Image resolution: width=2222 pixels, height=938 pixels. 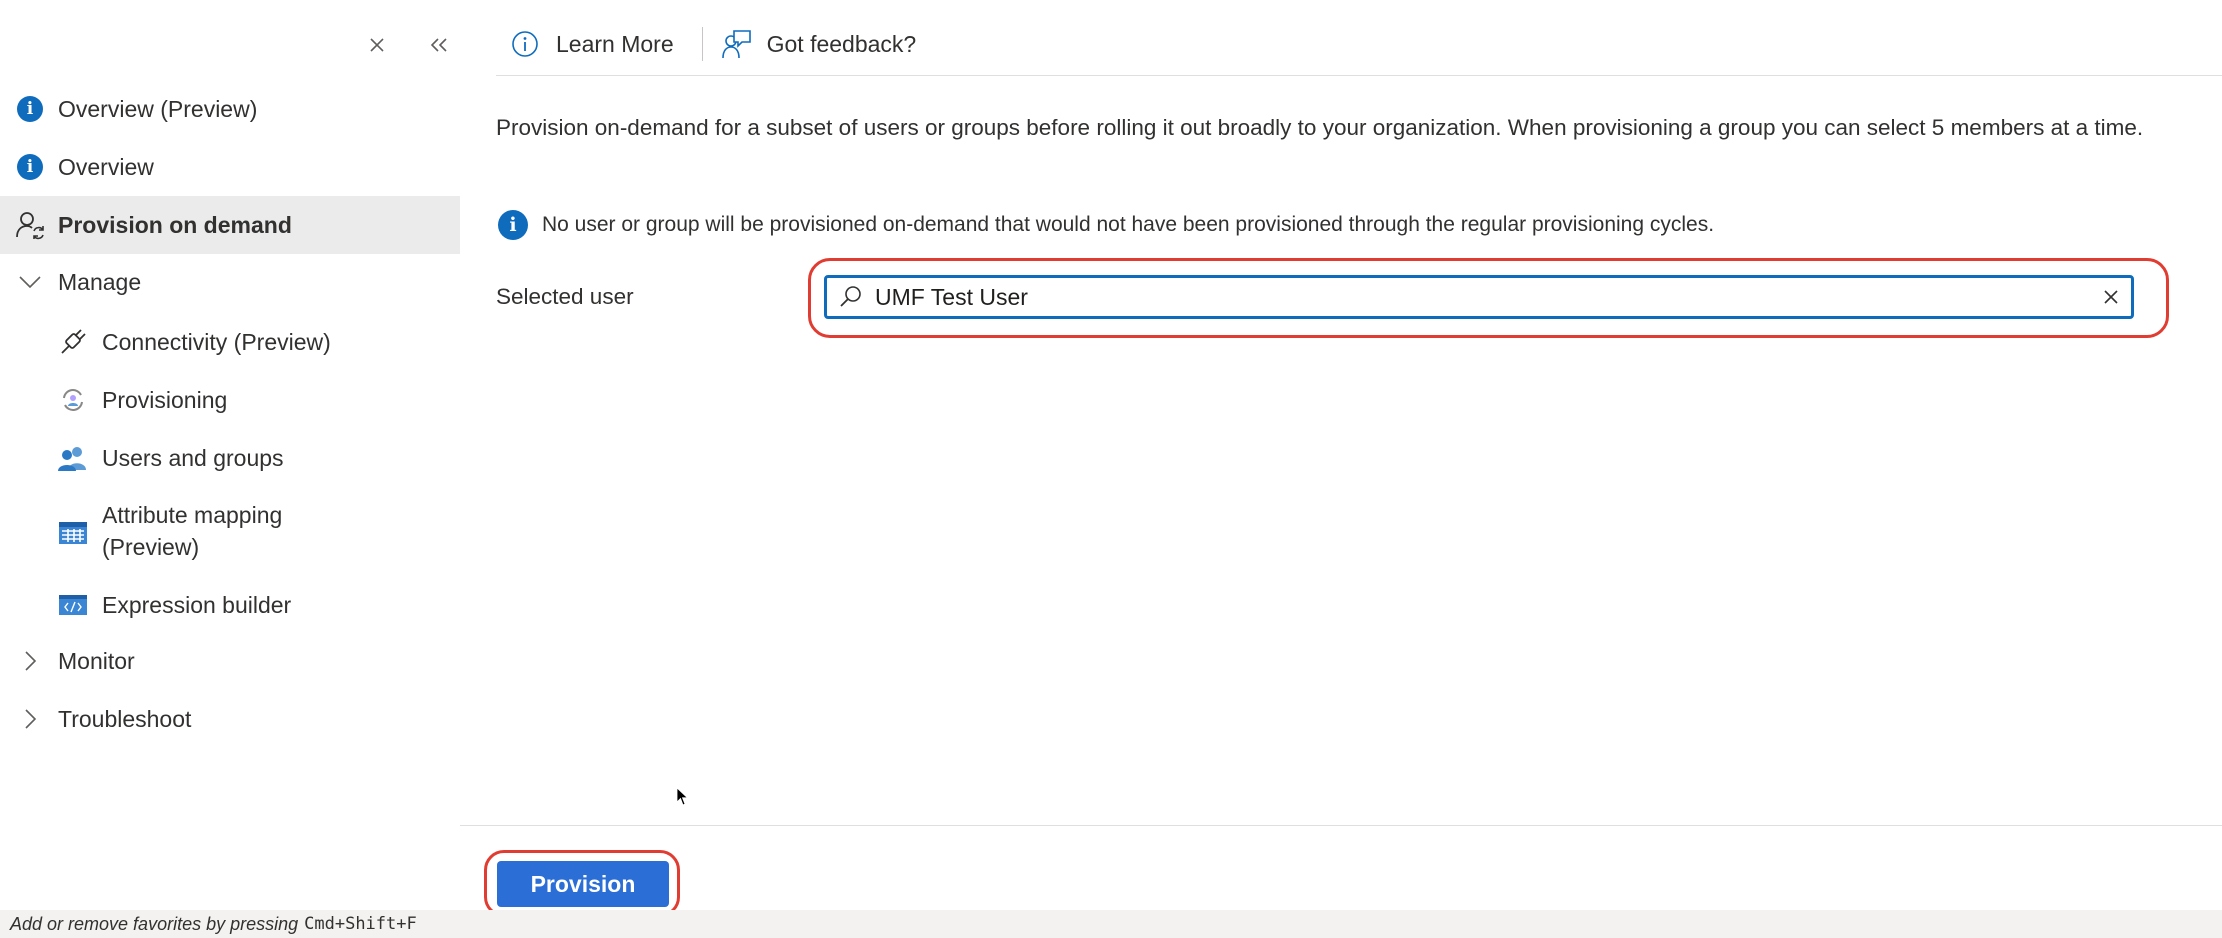 What do you see at coordinates (230, 45) in the screenshot?
I see `menu-controls` at bounding box center [230, 45].